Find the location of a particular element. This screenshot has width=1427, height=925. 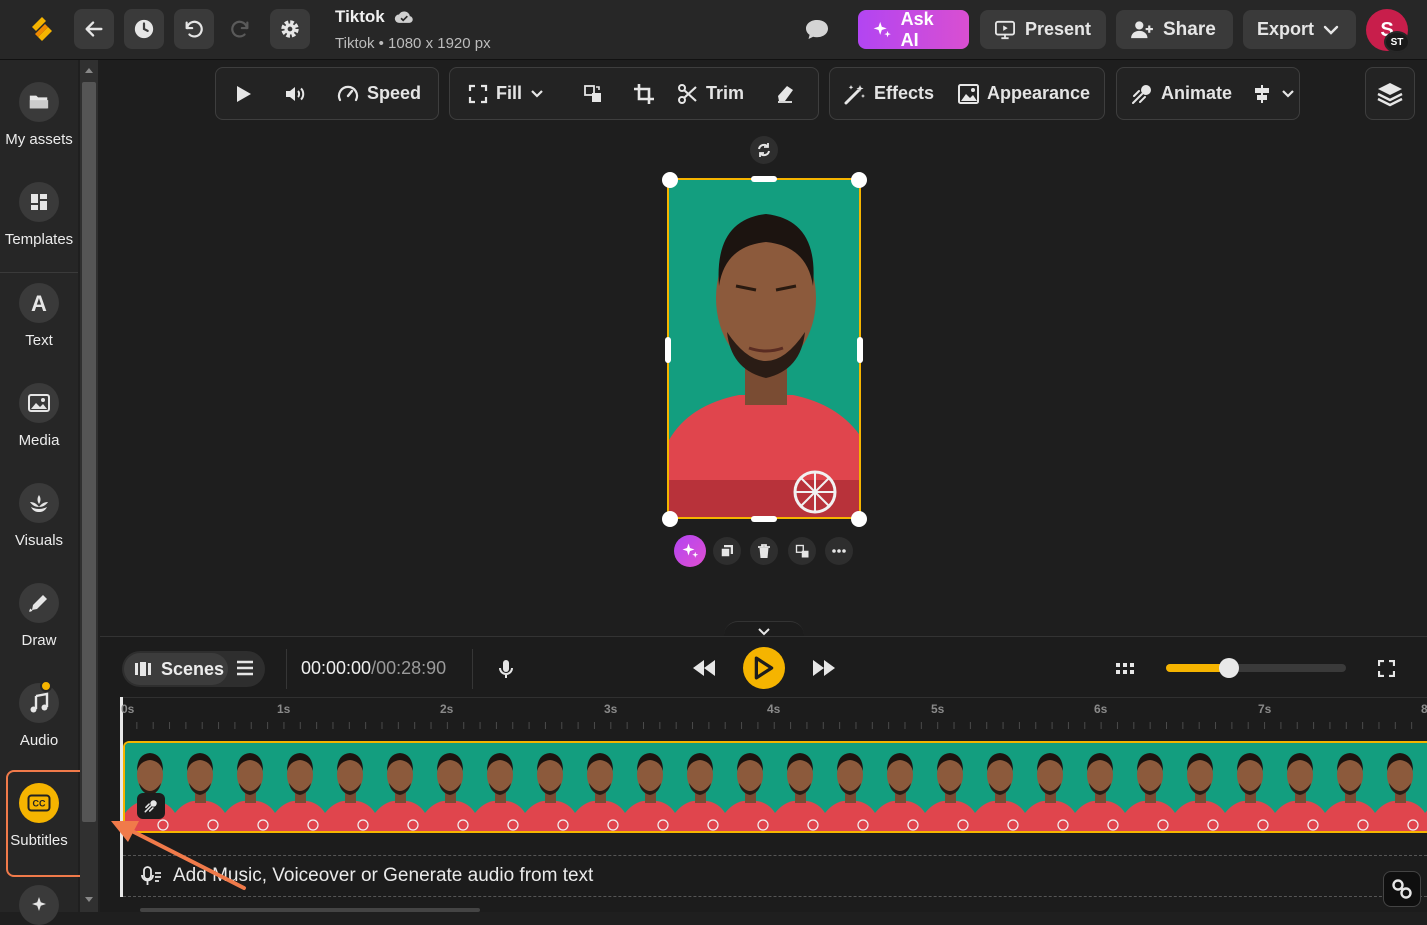

sidebar-item-label: My assets is located at coordinates (39, 139).